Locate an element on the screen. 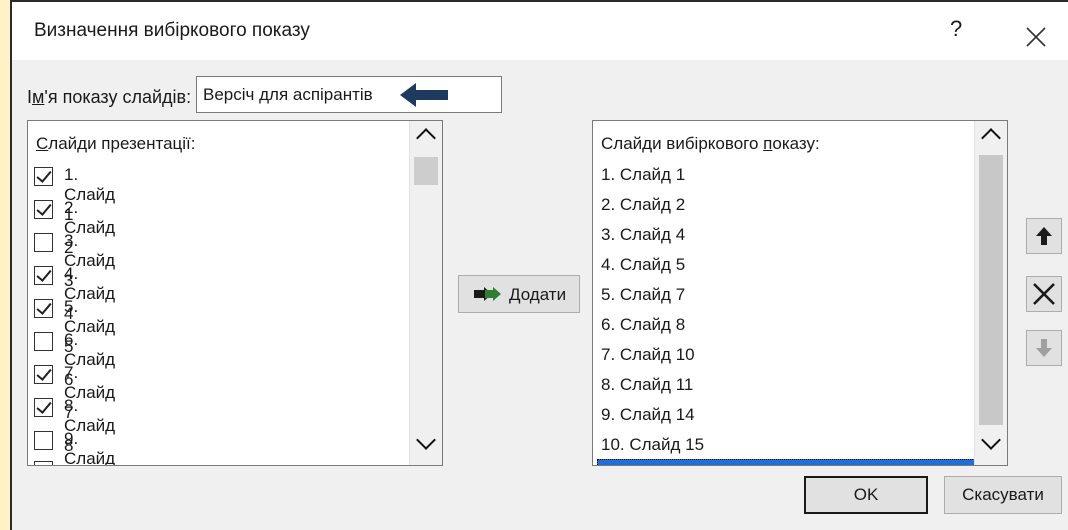 This screenshot has height=530, width=1068. slide-label: 9. Слайд 9 is located at coordinates (90, 447).